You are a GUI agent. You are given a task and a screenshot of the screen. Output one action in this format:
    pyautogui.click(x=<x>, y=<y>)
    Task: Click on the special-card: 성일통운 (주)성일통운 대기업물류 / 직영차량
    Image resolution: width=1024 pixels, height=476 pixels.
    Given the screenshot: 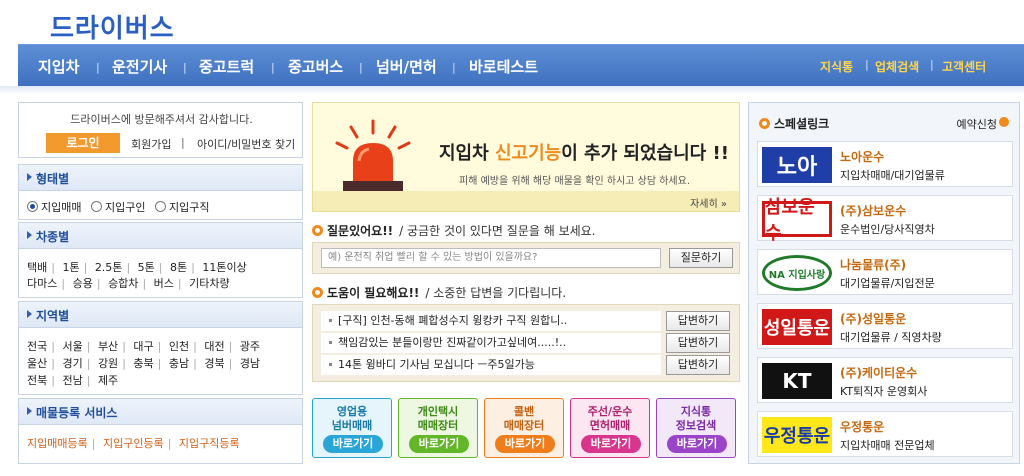 What is the action you would take?
    pyautogui.click(x=885, y=326)
    